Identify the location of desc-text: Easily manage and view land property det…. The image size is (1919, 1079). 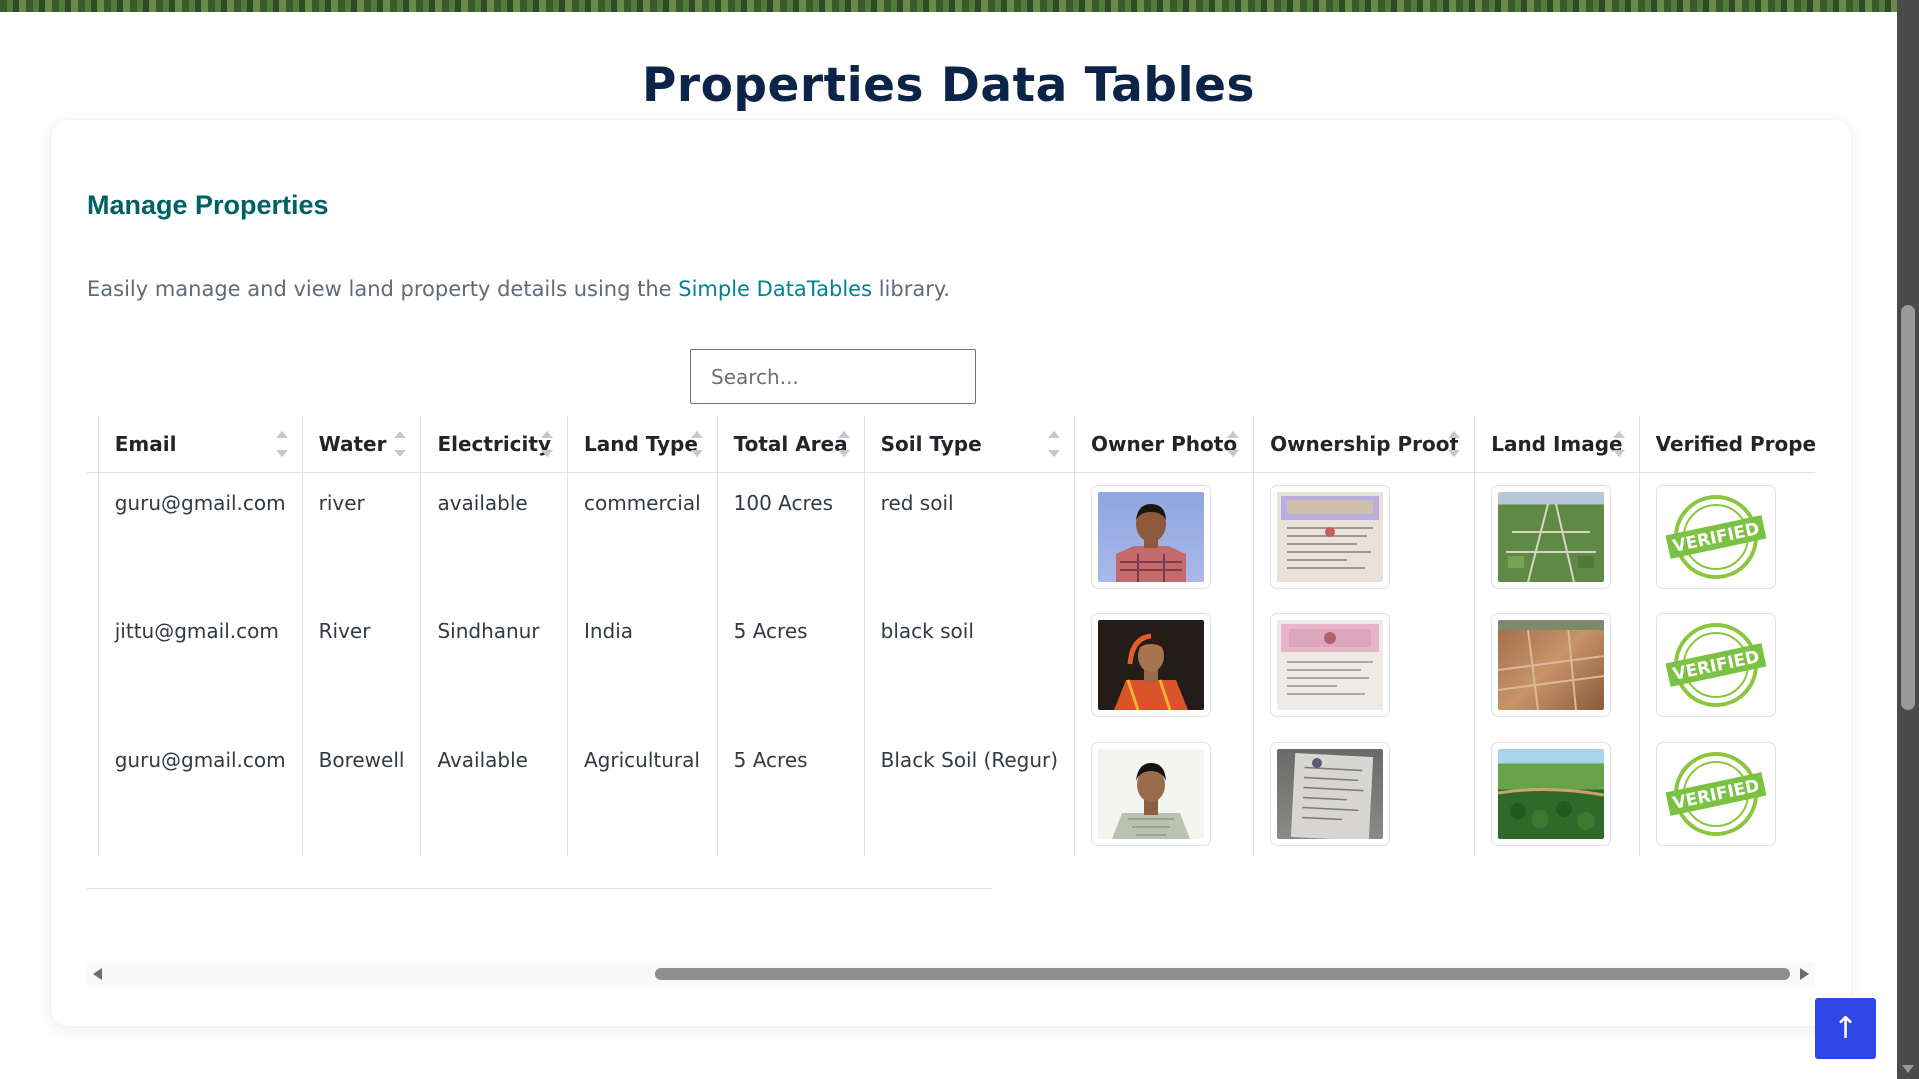
(383, 289).